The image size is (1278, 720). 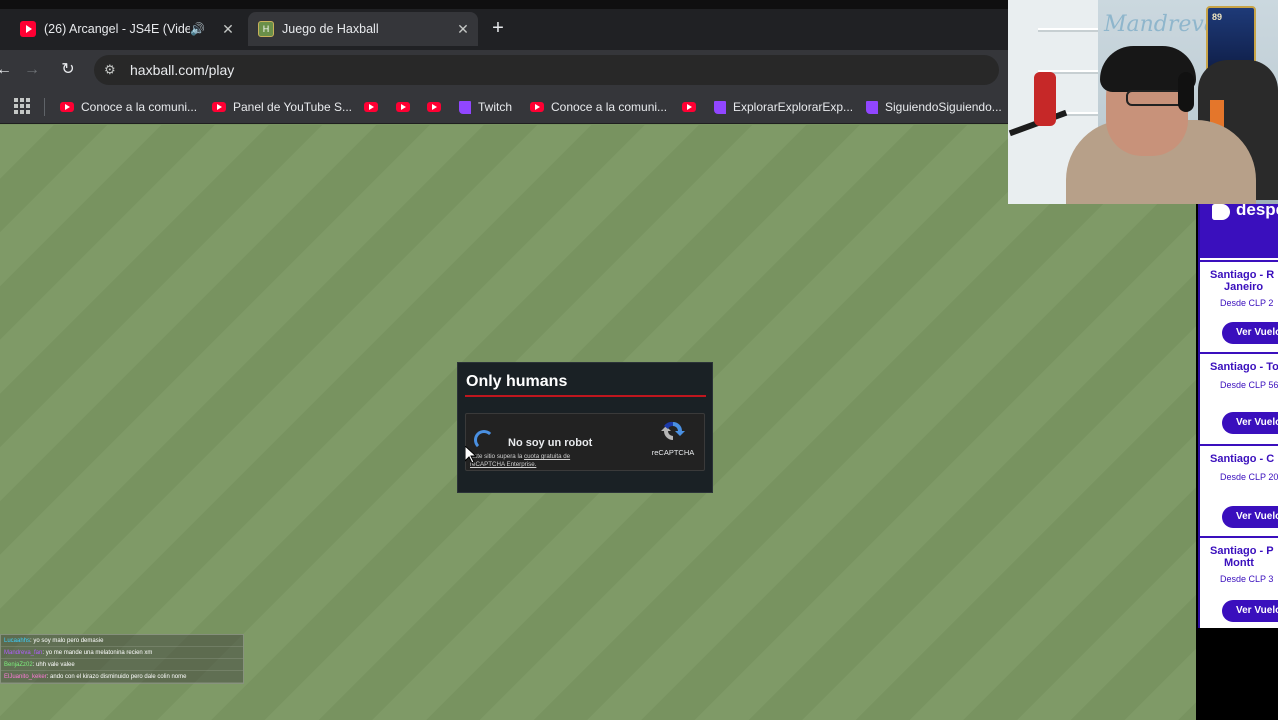 I want to click on chat-message: Lucaahhs: yo soy malo pero demasie, so click(x=122, y=641).